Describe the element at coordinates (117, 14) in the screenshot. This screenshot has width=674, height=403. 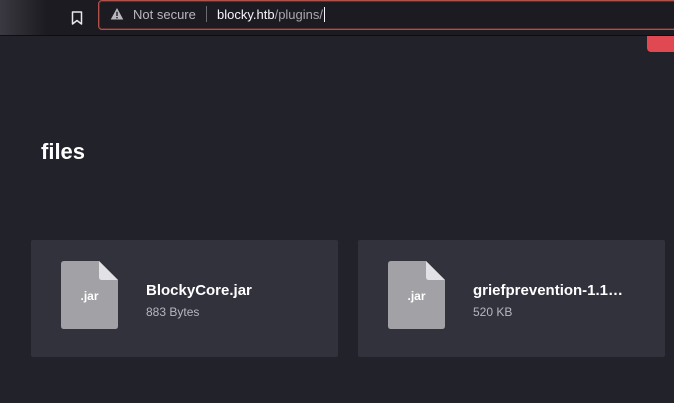
I see `warning-icon` at that location.